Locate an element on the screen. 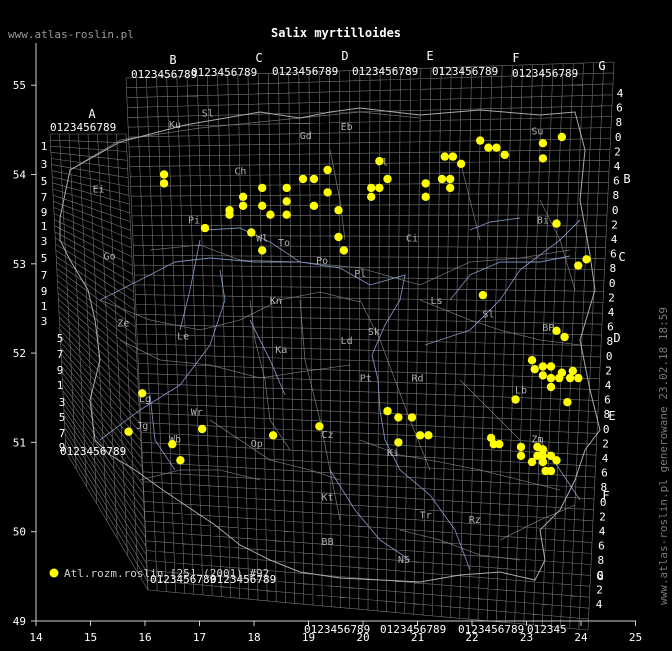 The height and width of the screenshot is (651, 672). grid-digit: 4 is located at coordinates (620, 93).